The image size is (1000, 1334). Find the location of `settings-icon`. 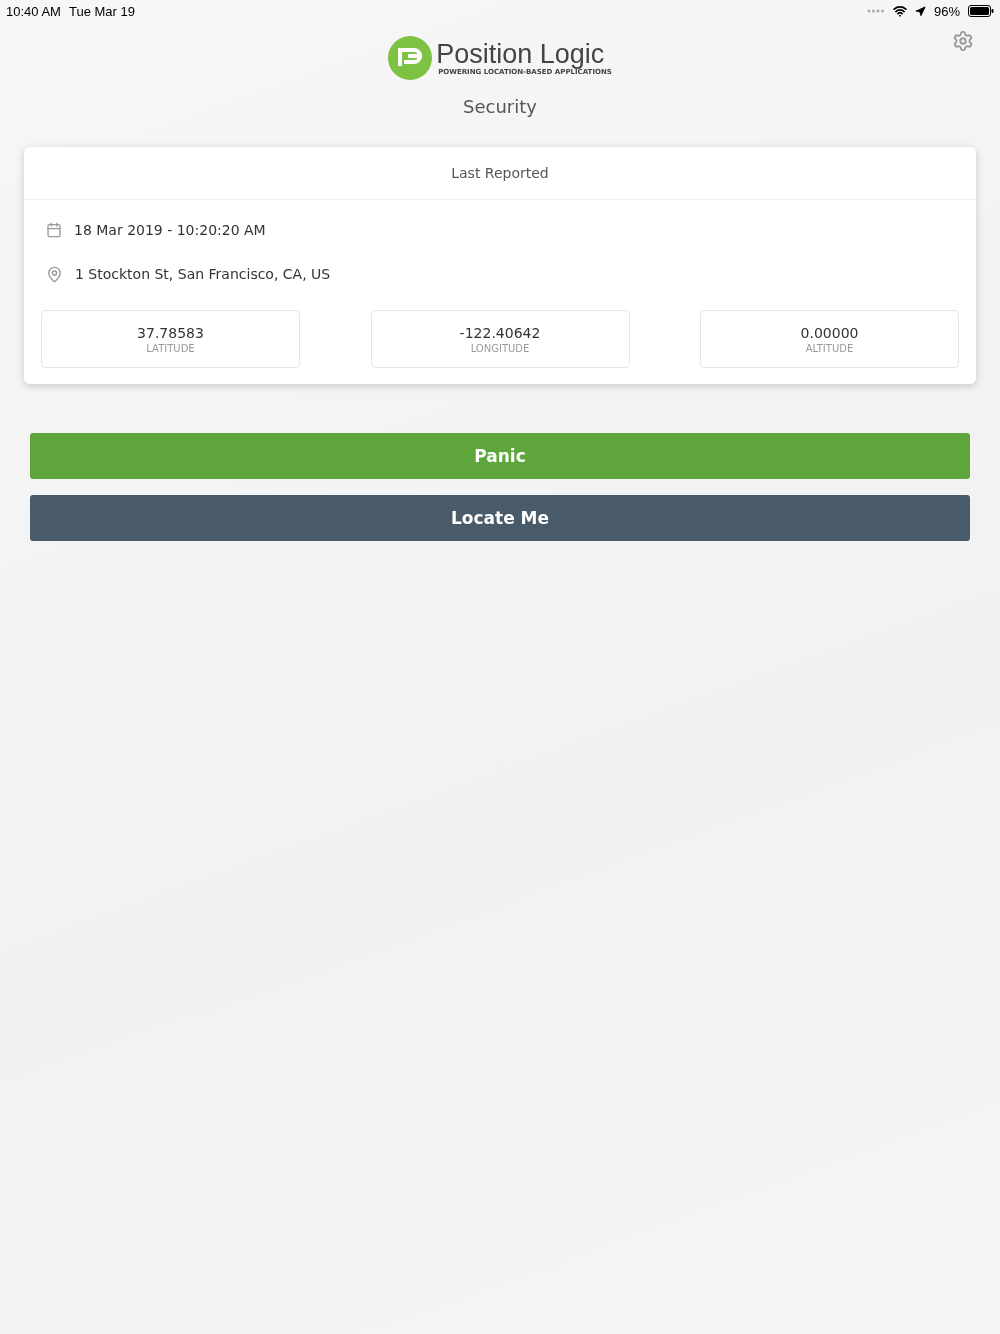

settings-icon is located at coordinates (963, 41).